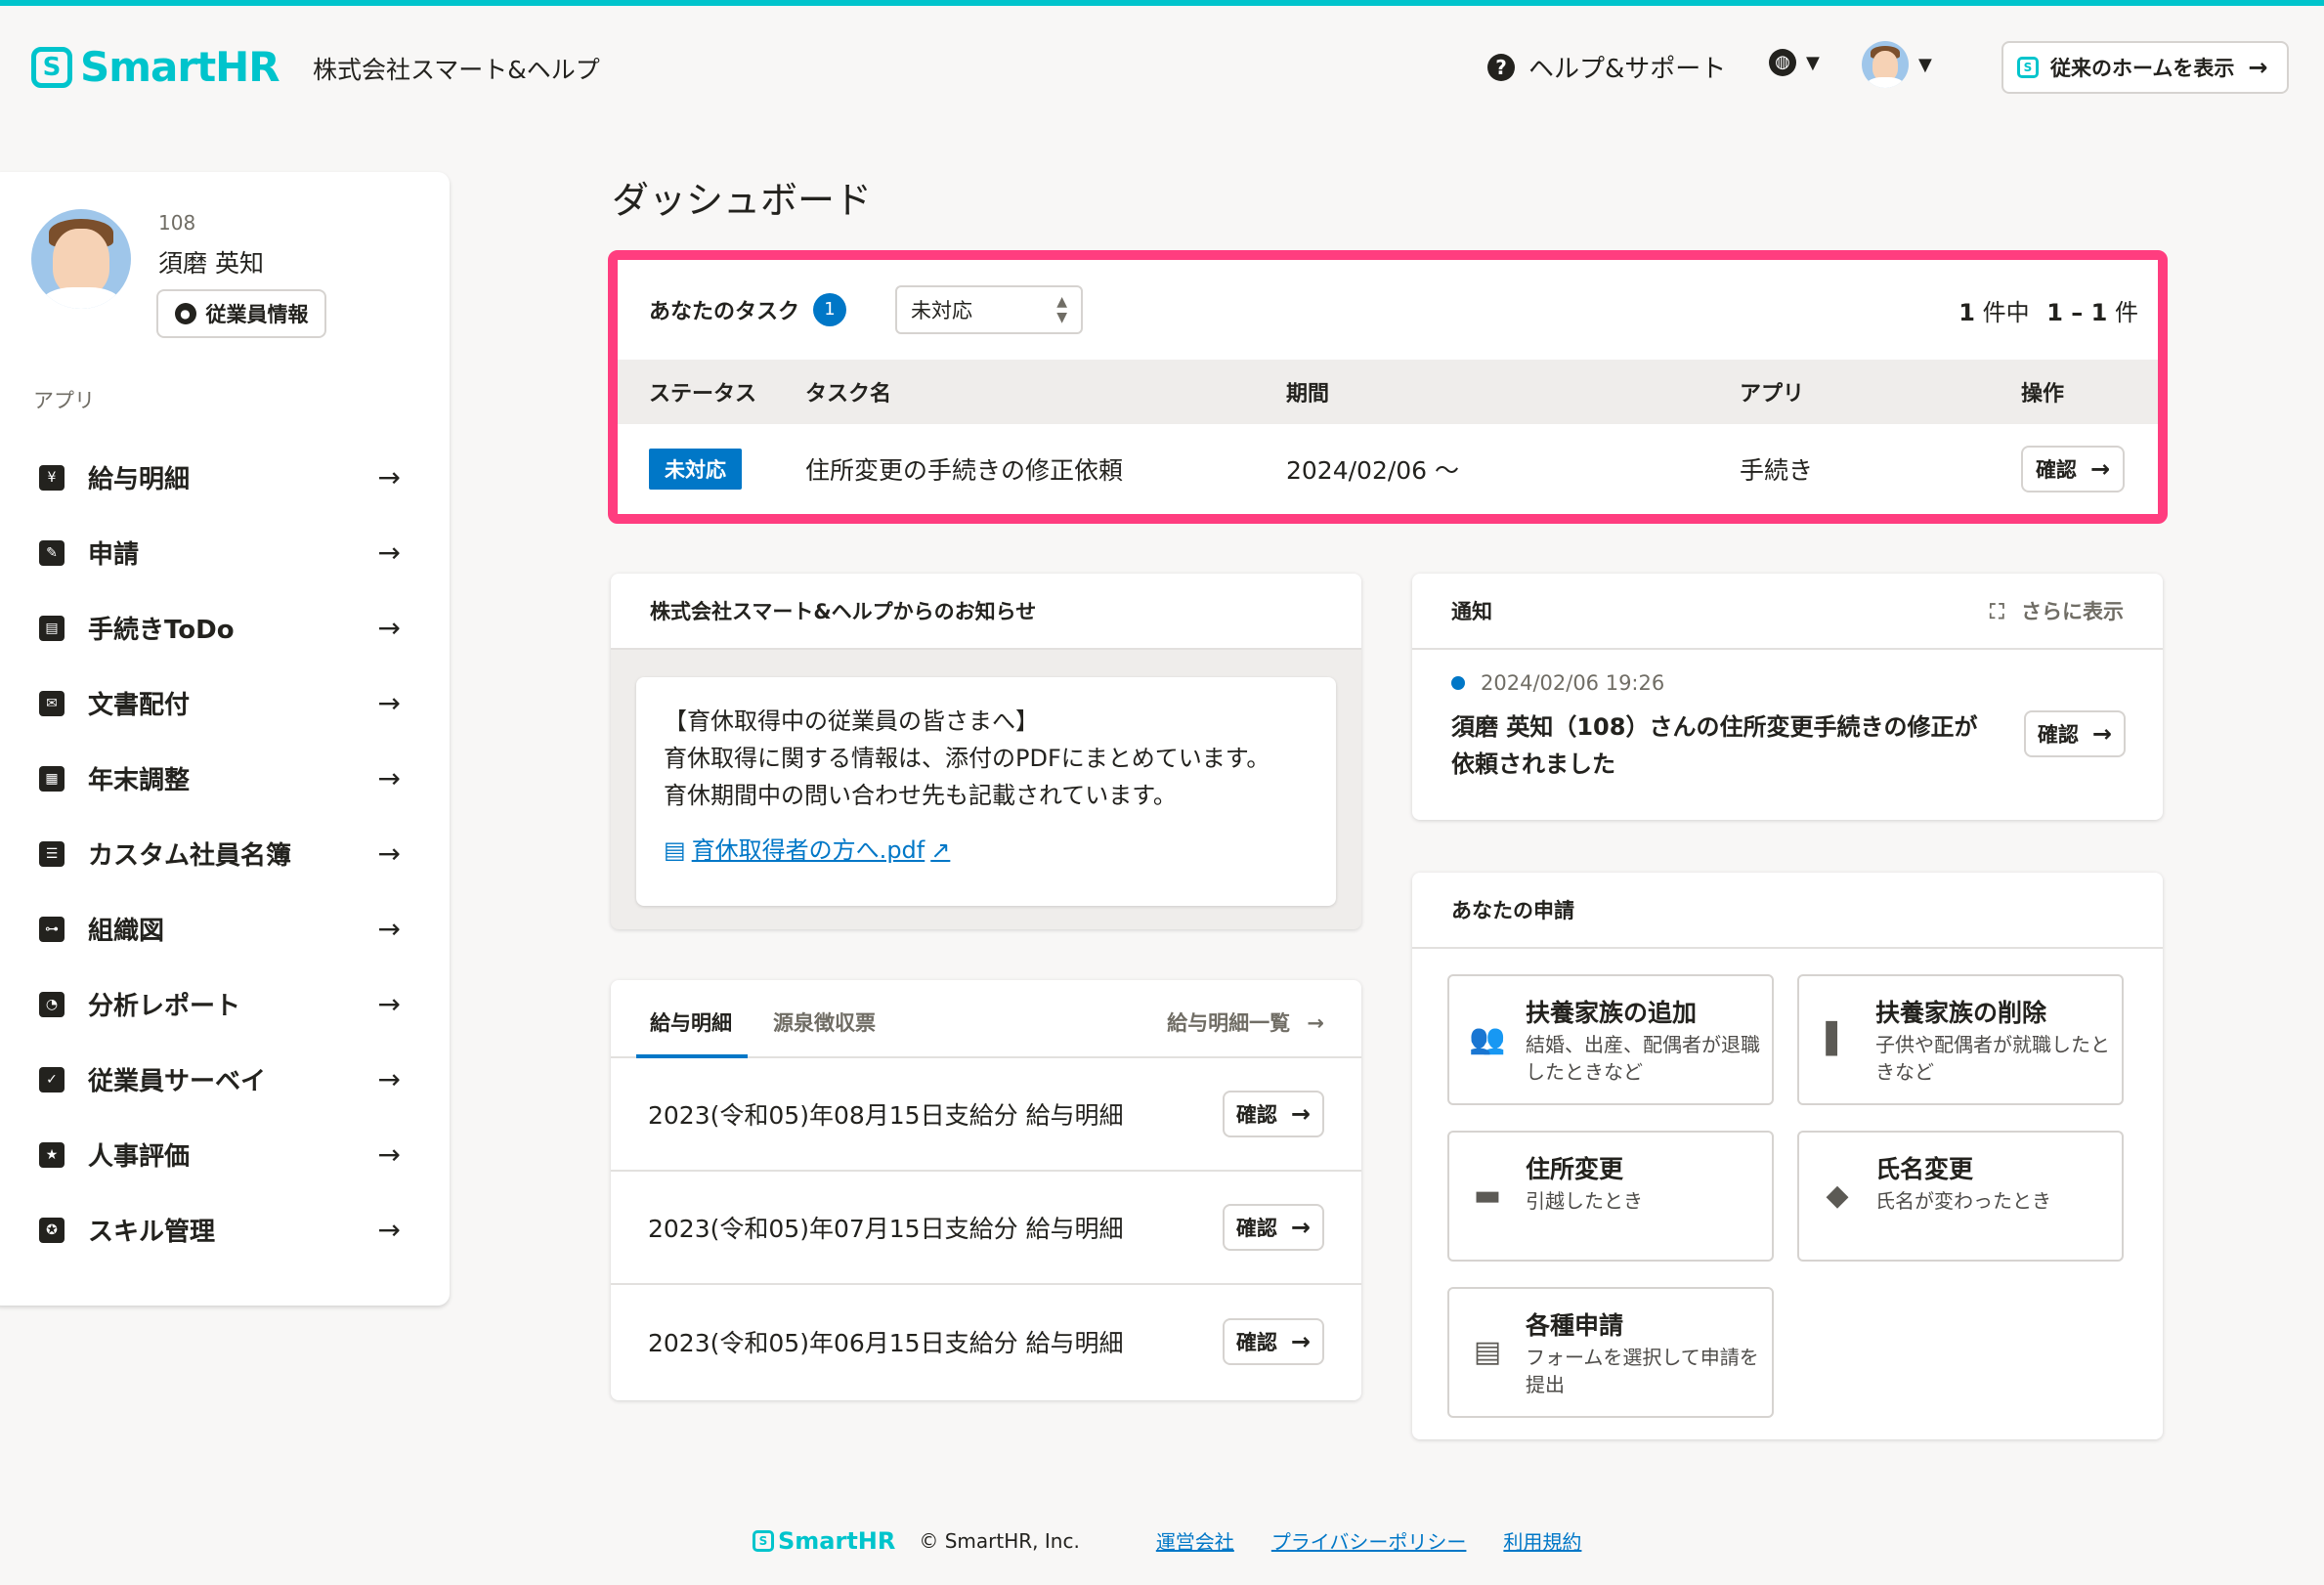  Describe the element at coordinates (1813, 62) in the screenshot. I see `chevron-down-icon: ▼` at that location.